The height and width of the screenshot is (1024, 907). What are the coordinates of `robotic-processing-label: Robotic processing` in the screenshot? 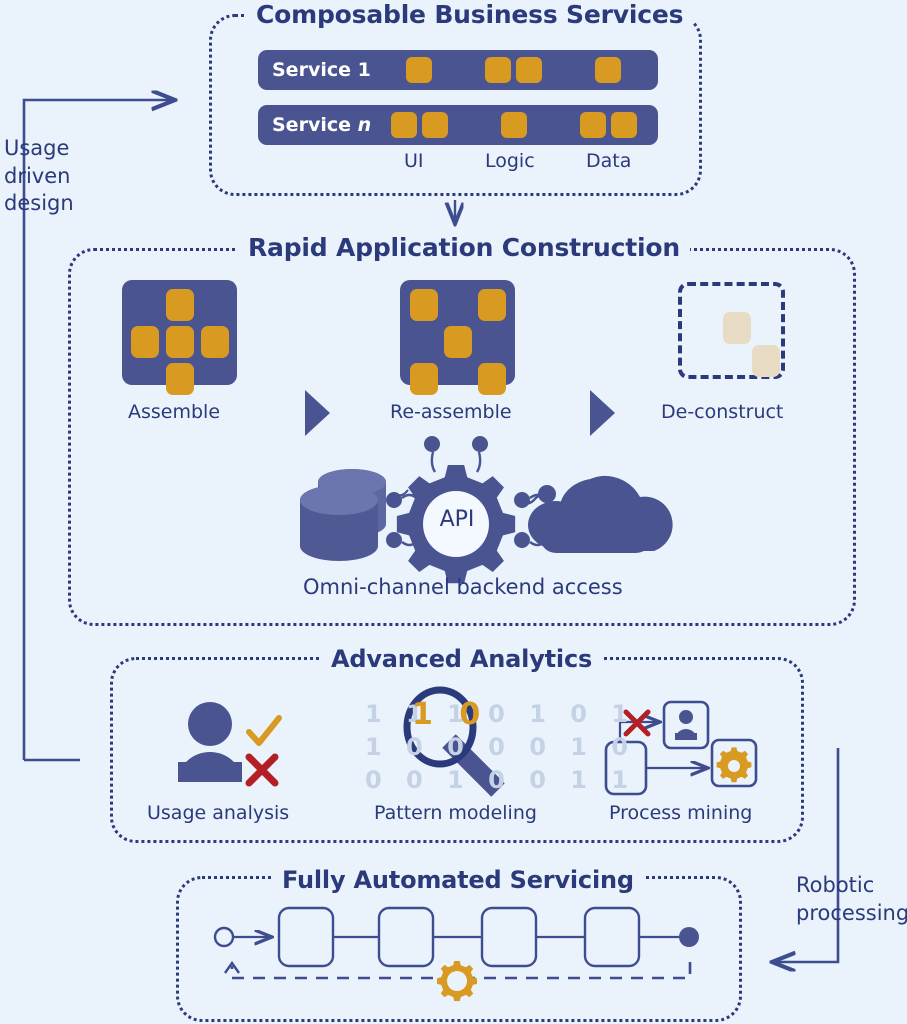 It's located at (851, 899).